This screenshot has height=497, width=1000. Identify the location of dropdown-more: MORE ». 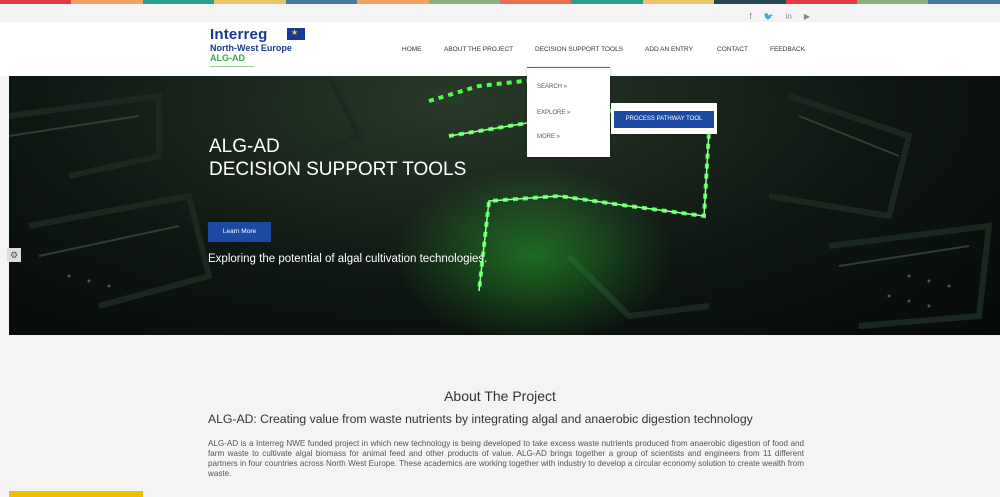
(548, 137).